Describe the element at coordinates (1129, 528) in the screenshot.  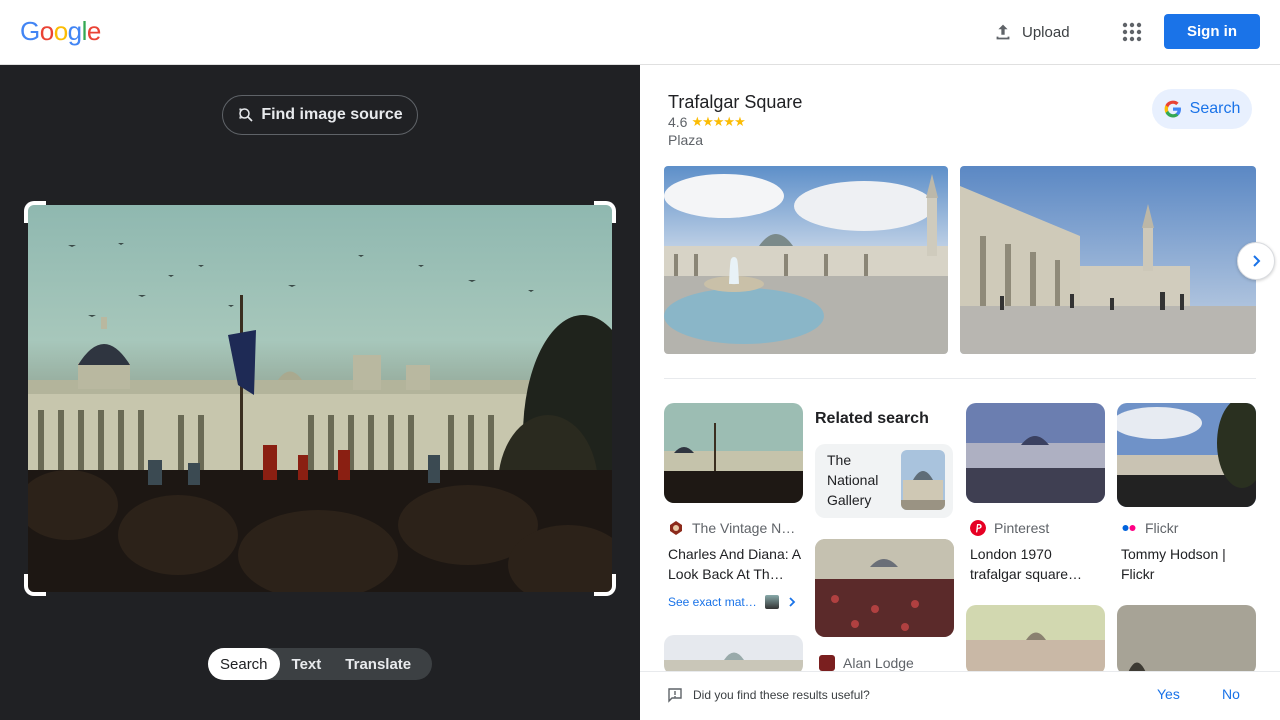
I see `flickr-icon` at that location.